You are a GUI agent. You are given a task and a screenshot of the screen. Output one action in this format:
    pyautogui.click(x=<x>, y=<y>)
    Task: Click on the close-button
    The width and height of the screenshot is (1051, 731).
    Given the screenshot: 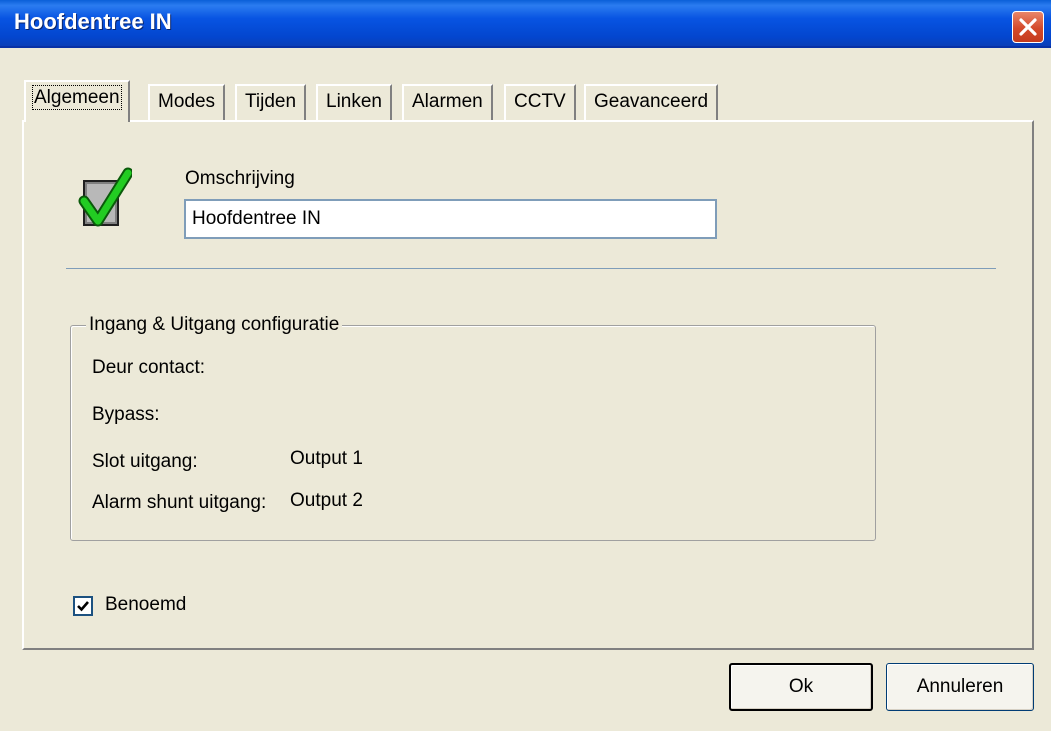 What is the action you would take?
    pyautogui.click(x=1028, y=27)
    